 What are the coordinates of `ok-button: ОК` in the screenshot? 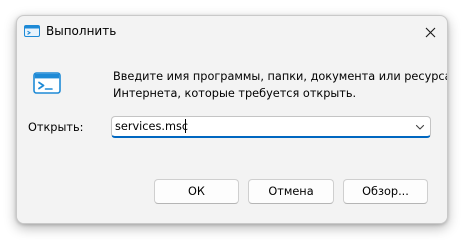 It's located at (196, 191).